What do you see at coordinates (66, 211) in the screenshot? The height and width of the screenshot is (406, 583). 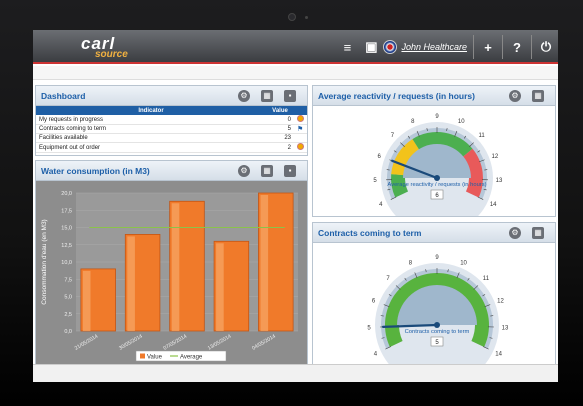 I see `y-tick-label: 17,5` at bounding box center [66, 211].